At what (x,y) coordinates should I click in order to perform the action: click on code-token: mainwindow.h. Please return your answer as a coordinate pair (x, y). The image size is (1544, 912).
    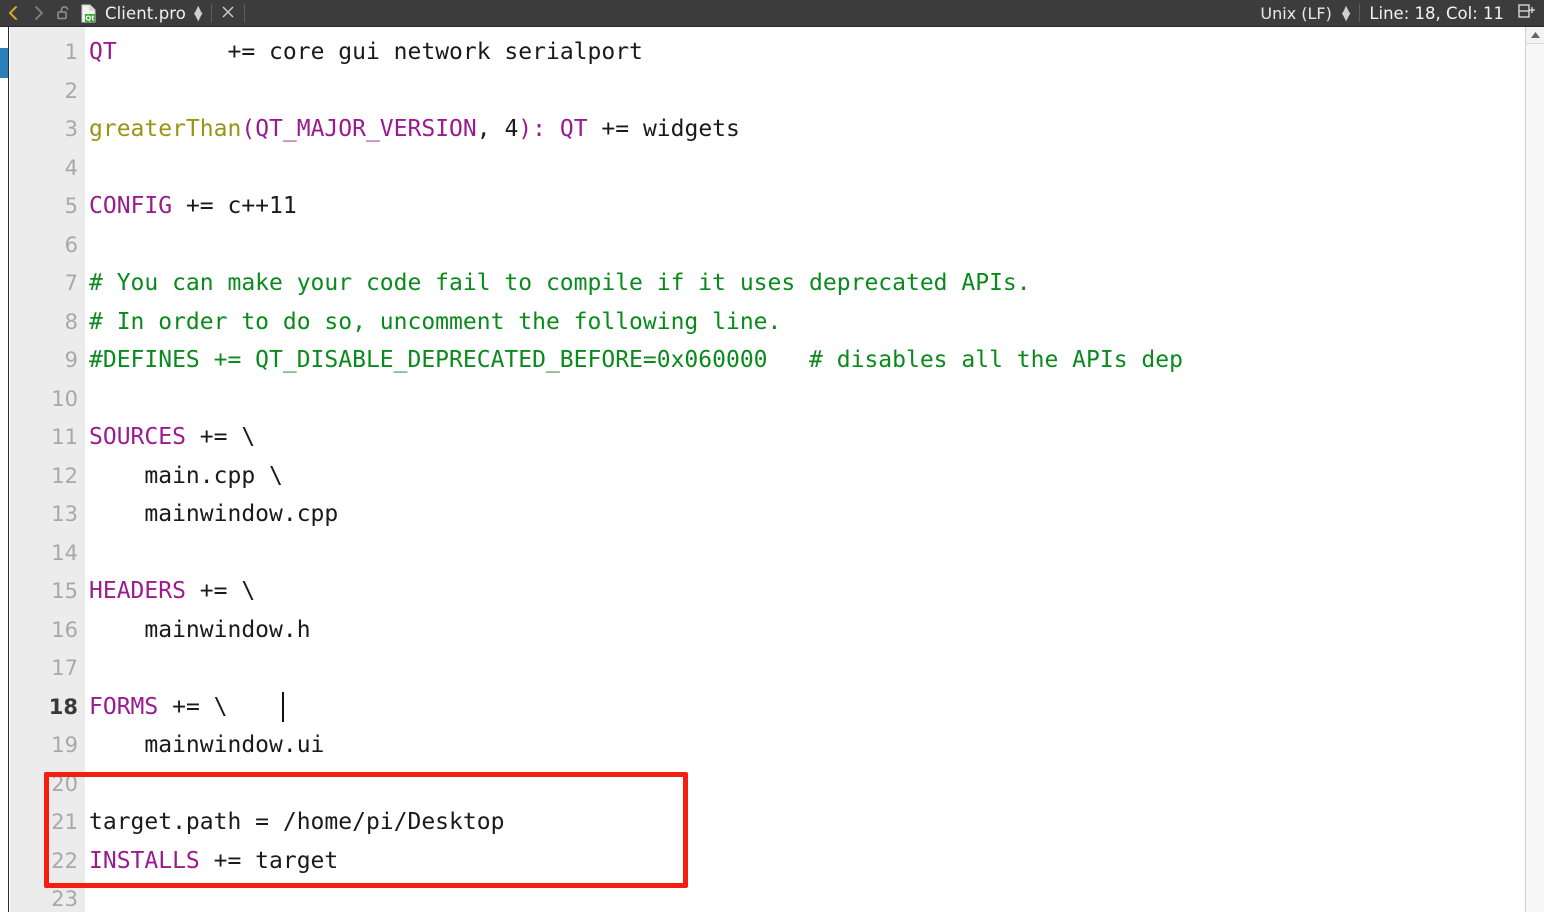
    Looking at the image, I should click on (200, 629).